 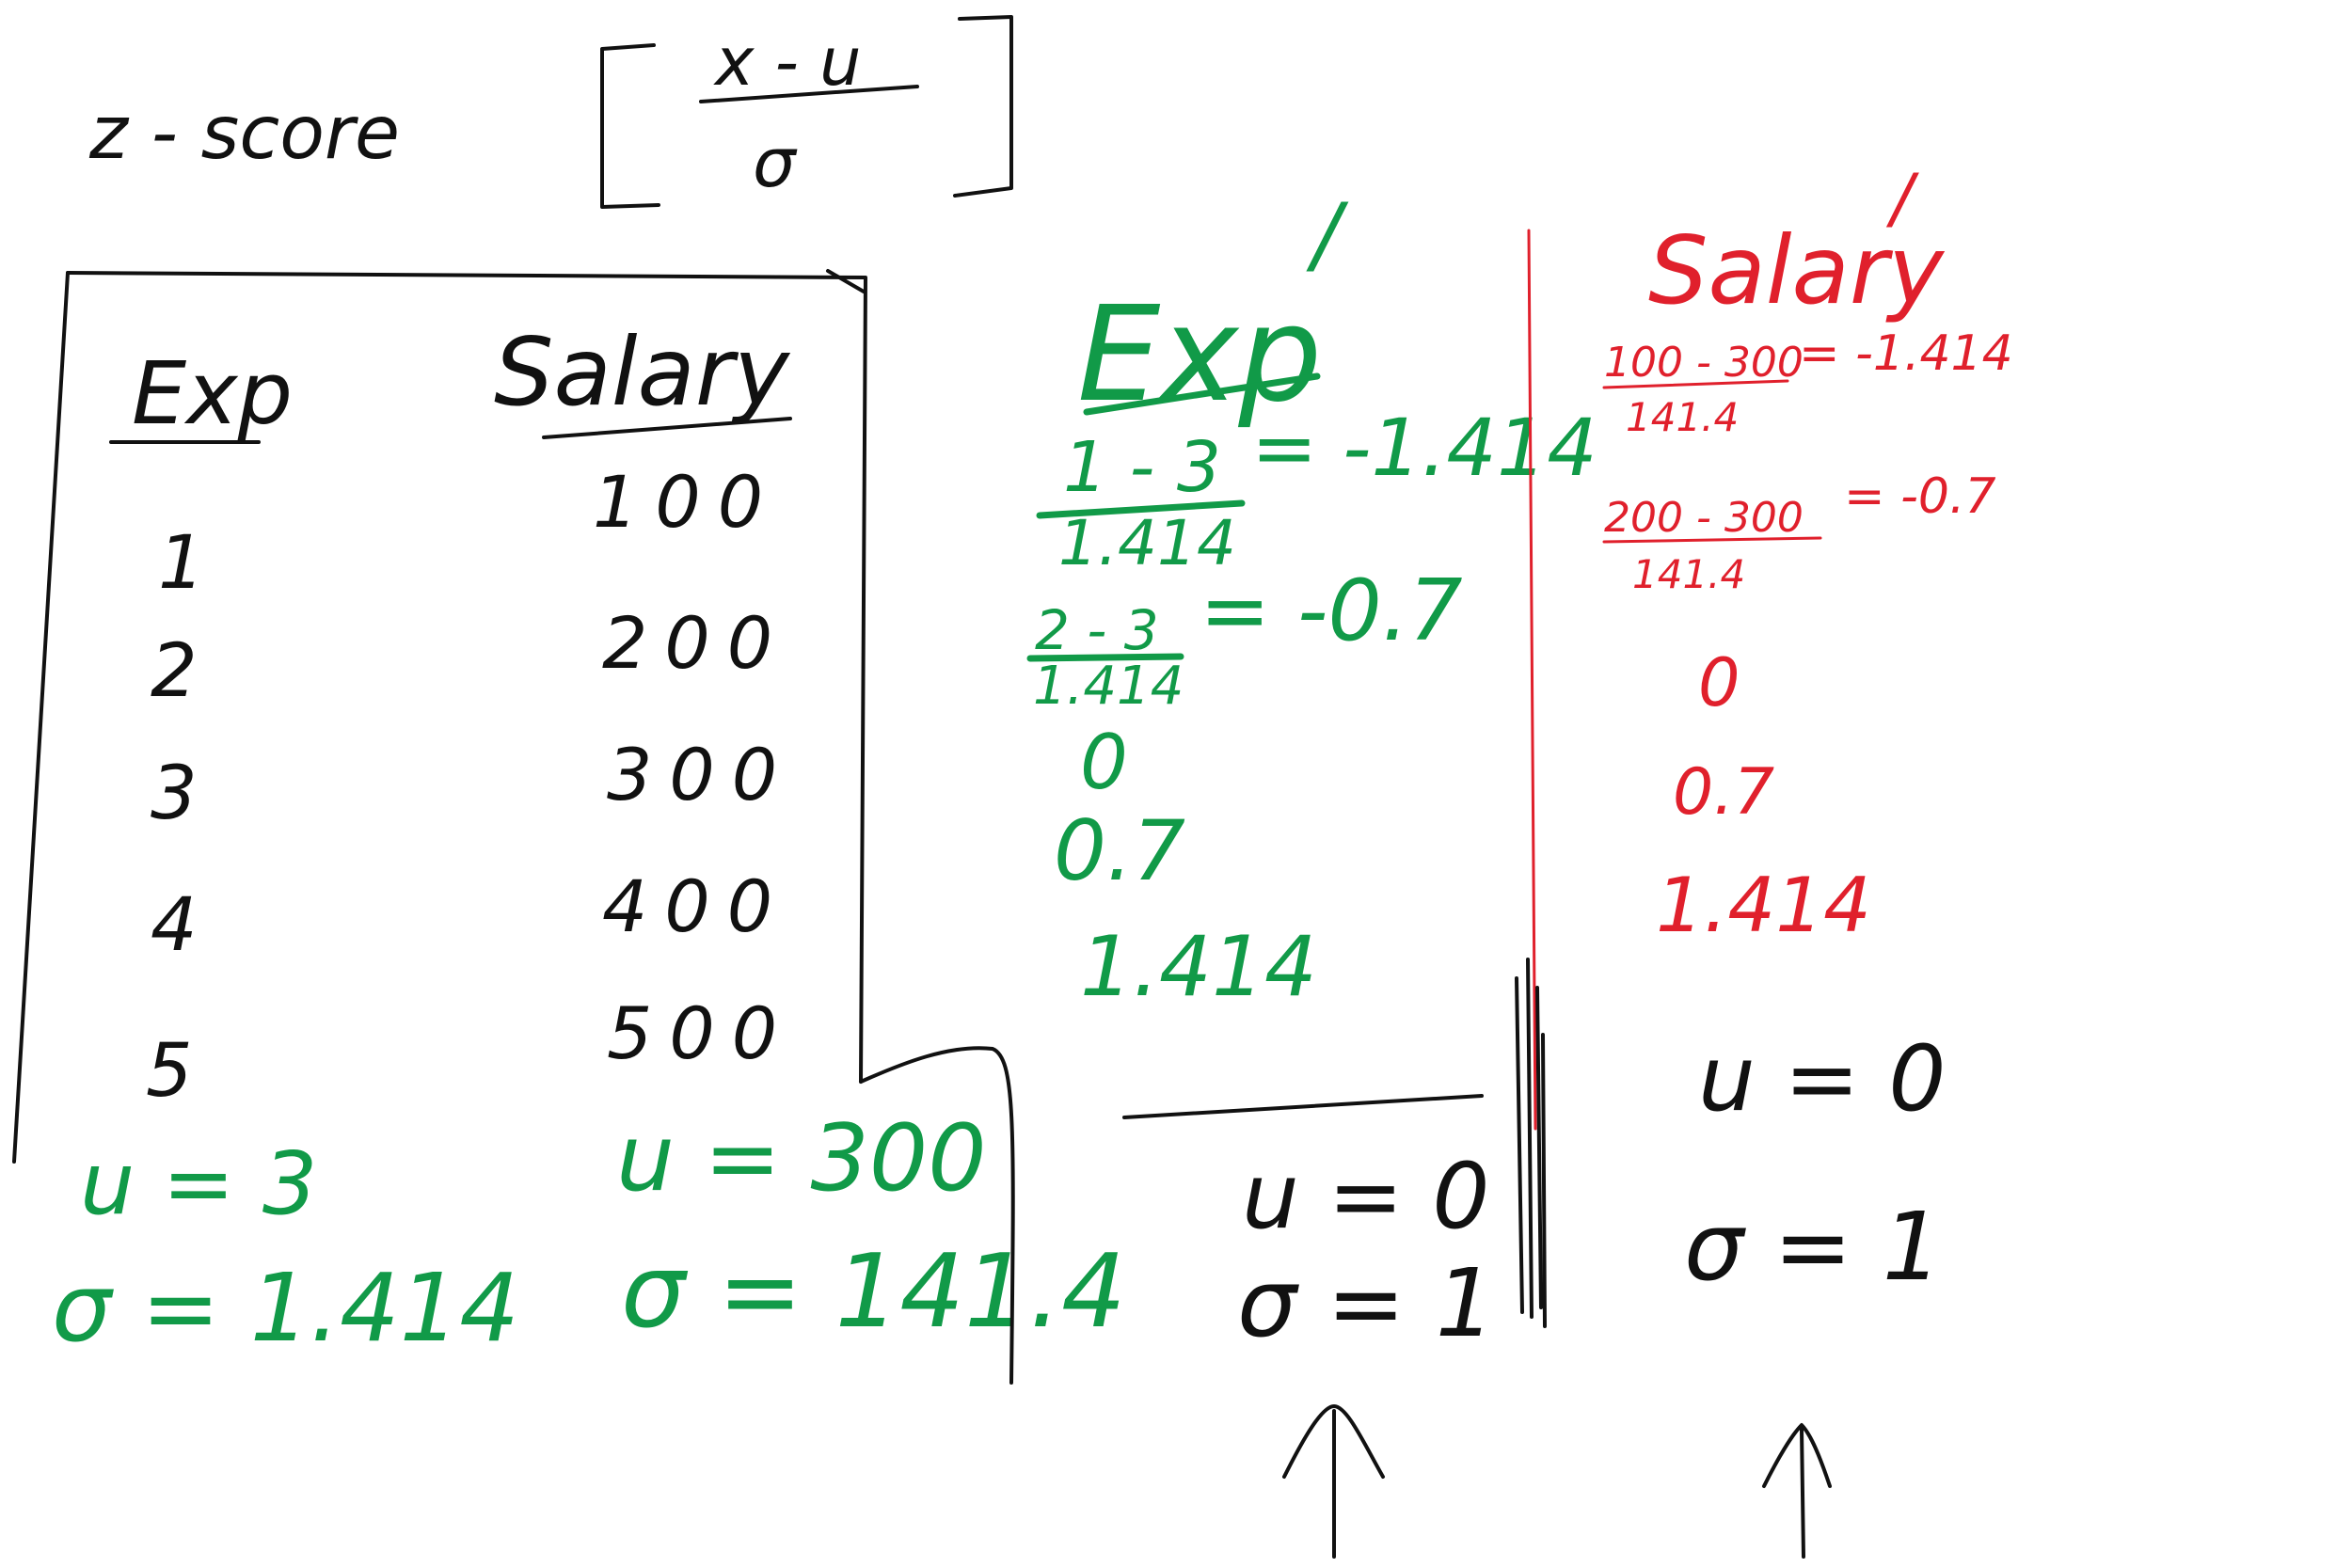 What do you see at coordinates (1366, 1303) in the screenshot?
I see `exp-scaled-std: σ = 1` at bounding box center [1366, 1303].